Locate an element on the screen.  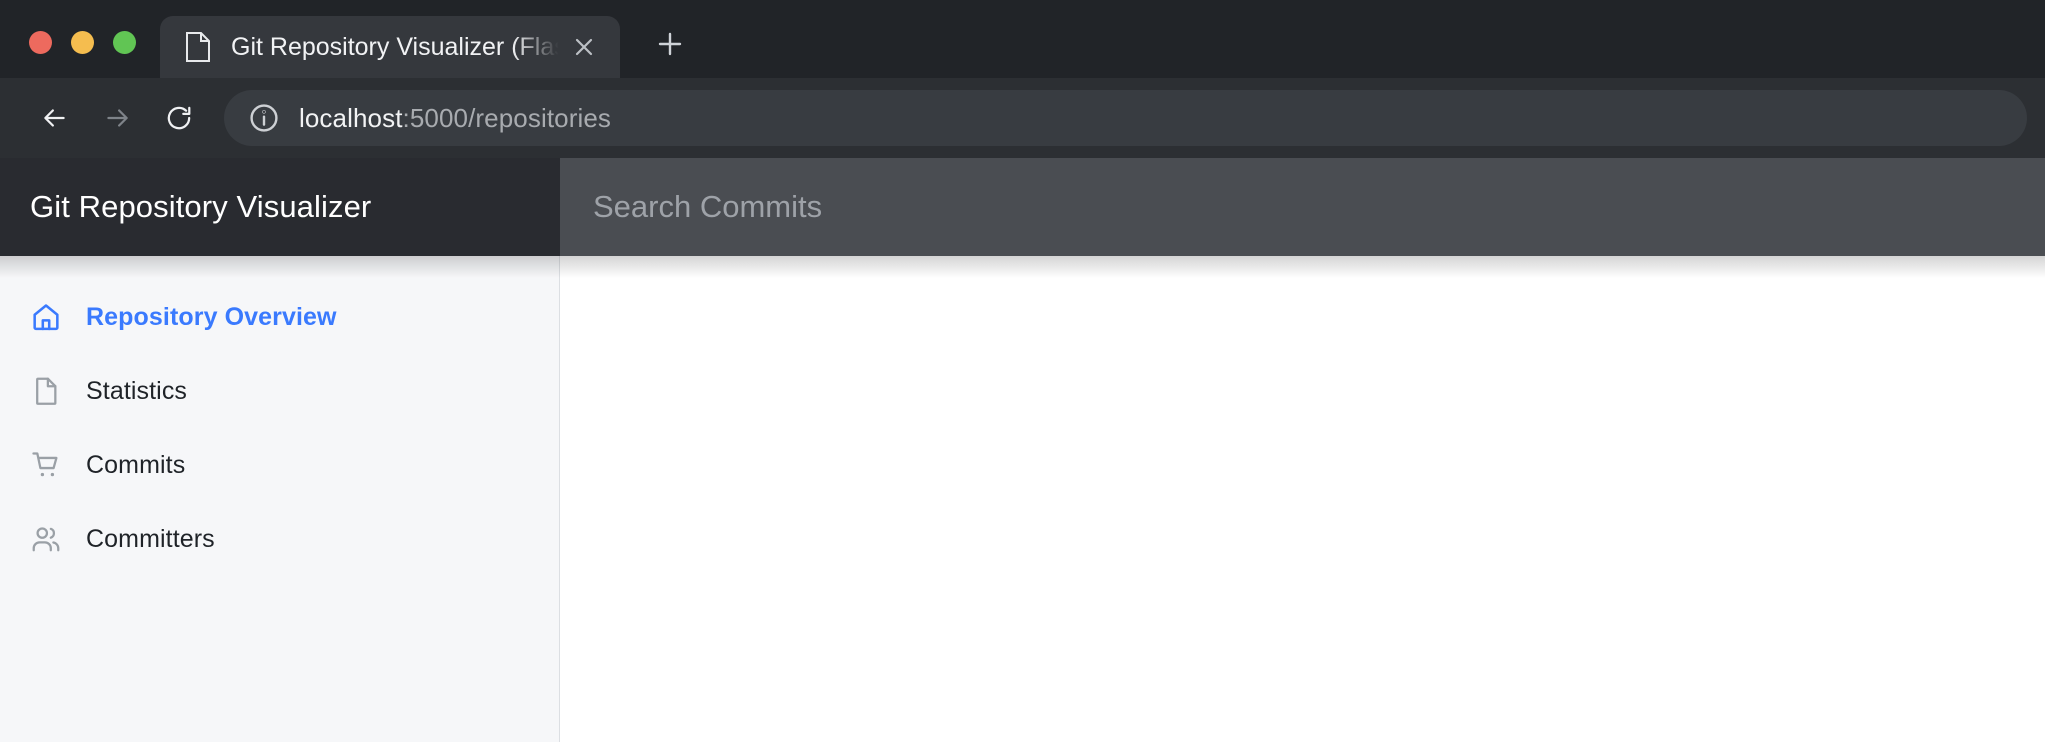
tab-title: Git Repository Visualizer (Flask is located at coordinates (396, 46).